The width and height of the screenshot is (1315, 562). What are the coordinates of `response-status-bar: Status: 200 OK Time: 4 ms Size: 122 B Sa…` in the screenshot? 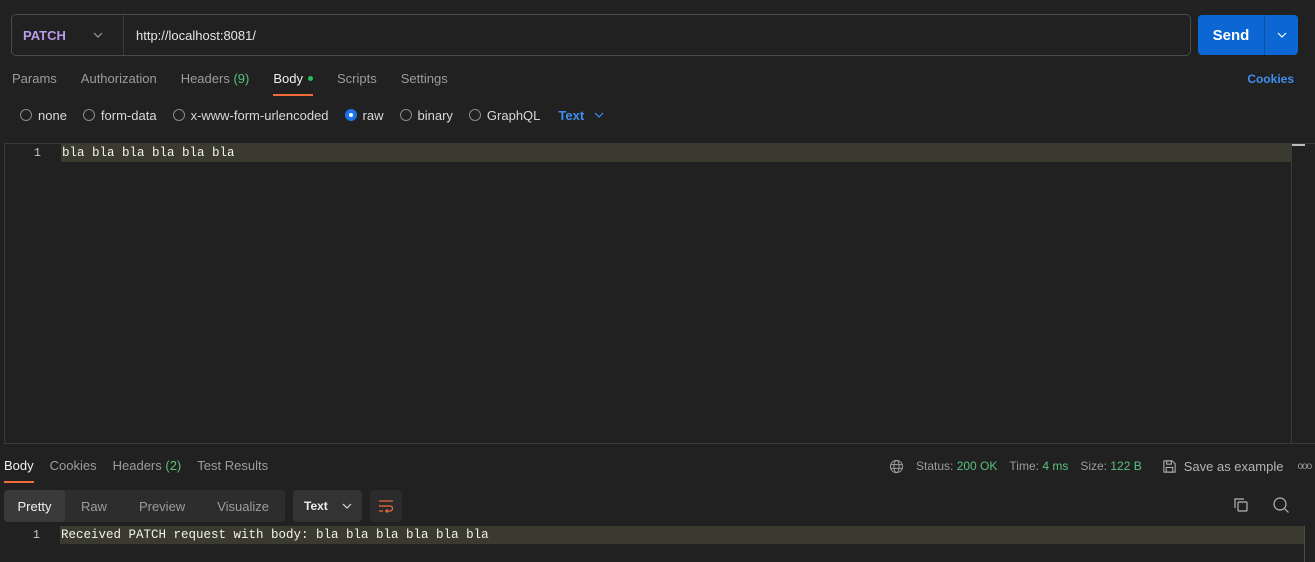 It's located at (1100, 466).